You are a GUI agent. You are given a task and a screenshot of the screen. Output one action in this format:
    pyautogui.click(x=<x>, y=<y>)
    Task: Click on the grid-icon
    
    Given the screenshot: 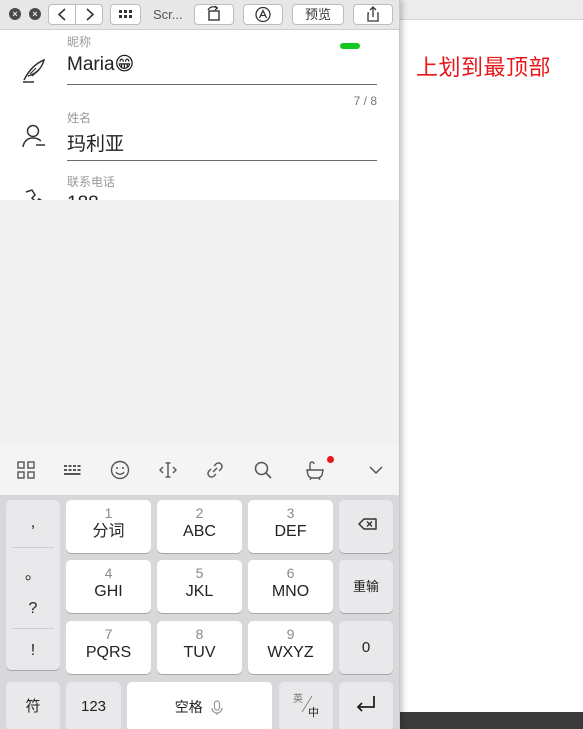 What is the action you would take?
    pyautogui.click(x=125, y=14)
    